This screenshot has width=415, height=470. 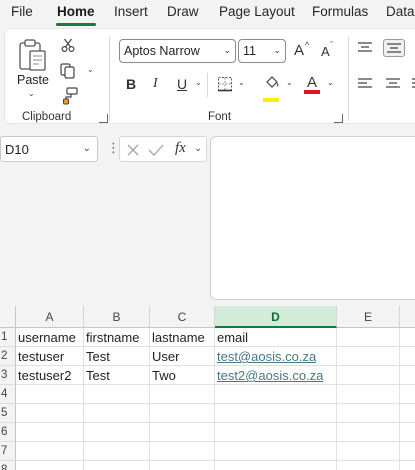 I want to click on format-painter-icon, so click(x=69, y=96).